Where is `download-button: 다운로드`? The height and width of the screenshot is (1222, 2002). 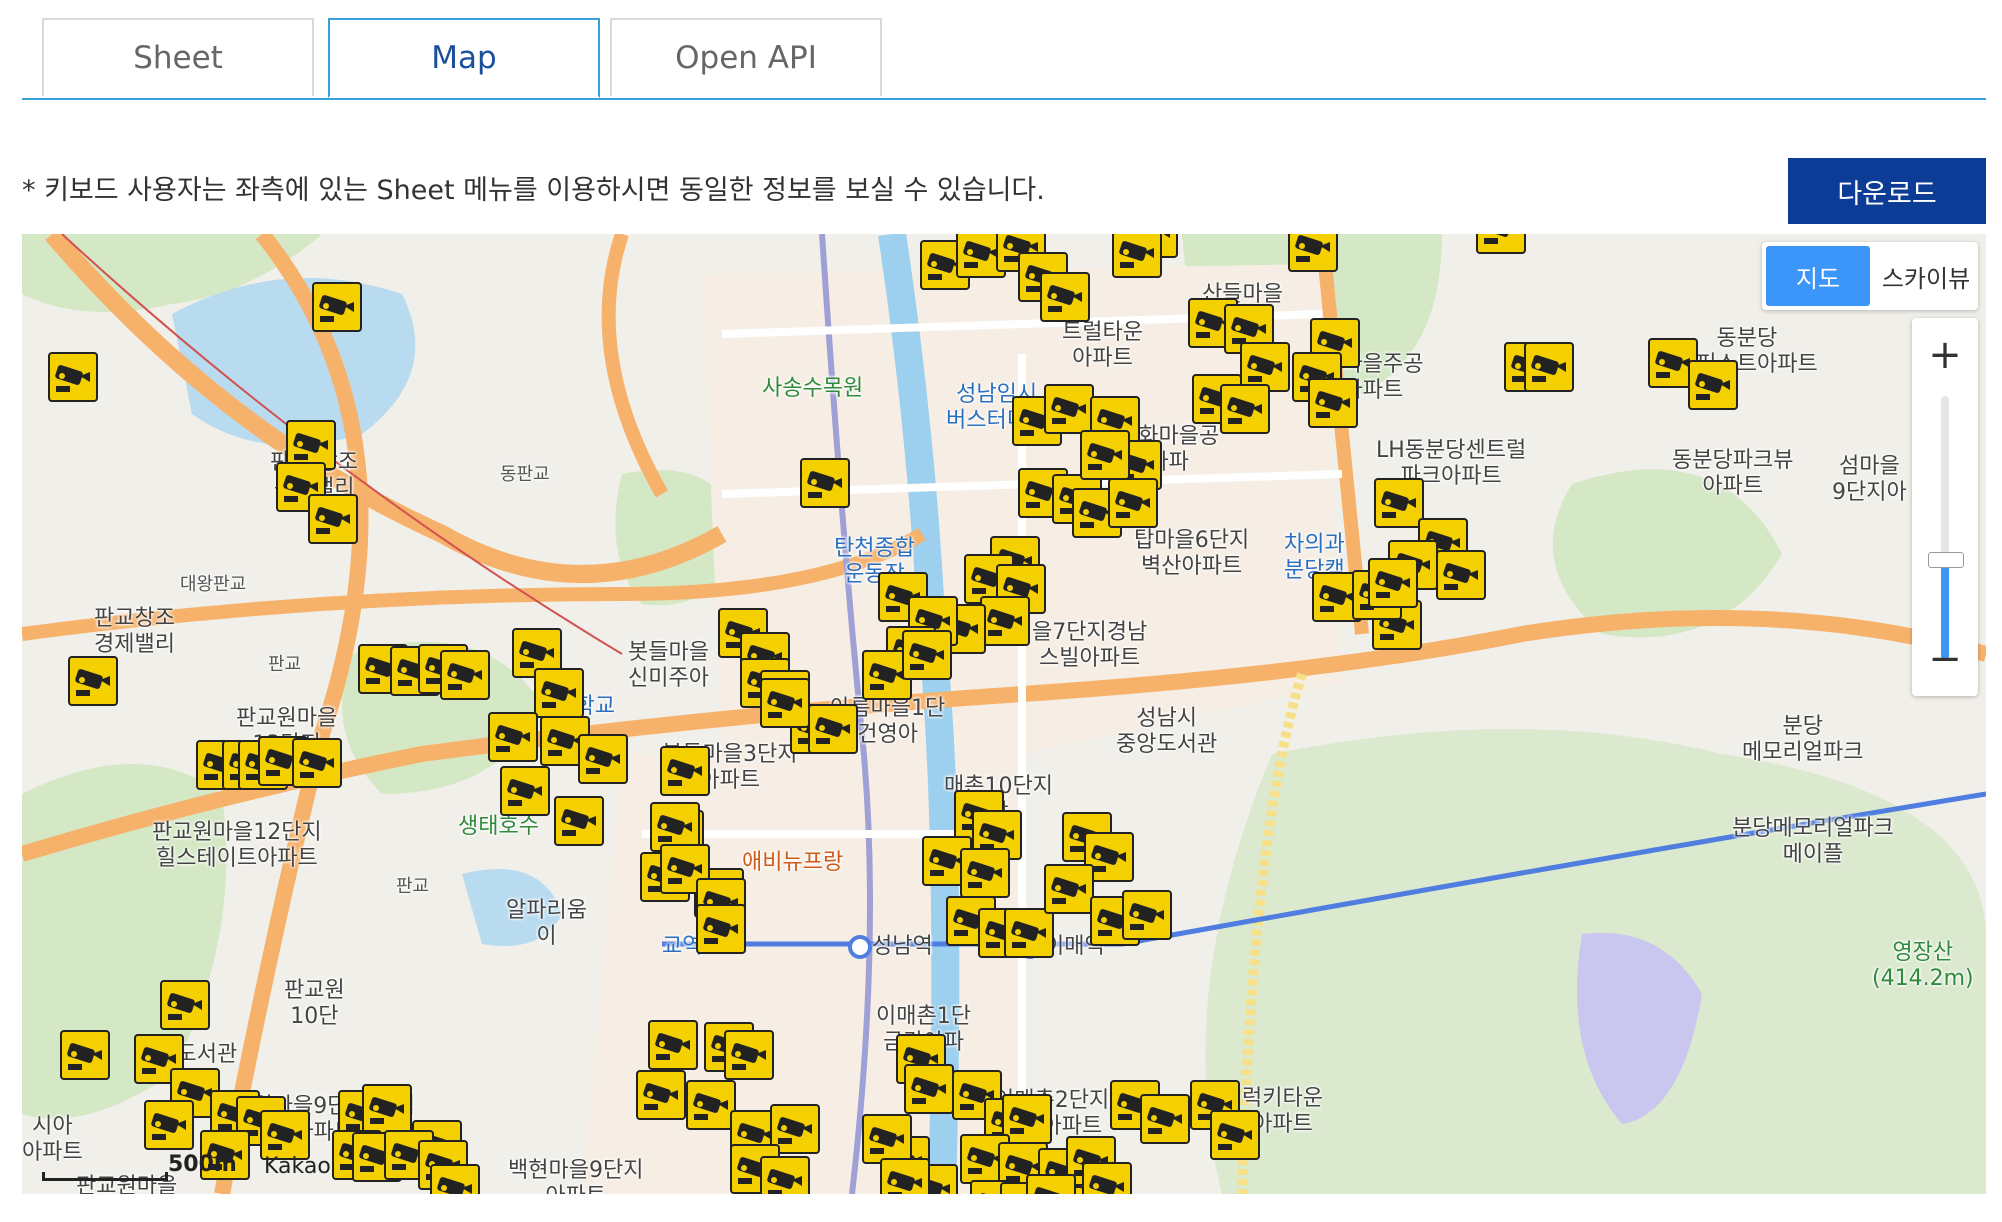 download-button: 다운로드 is located at coordinates (1887, 191).